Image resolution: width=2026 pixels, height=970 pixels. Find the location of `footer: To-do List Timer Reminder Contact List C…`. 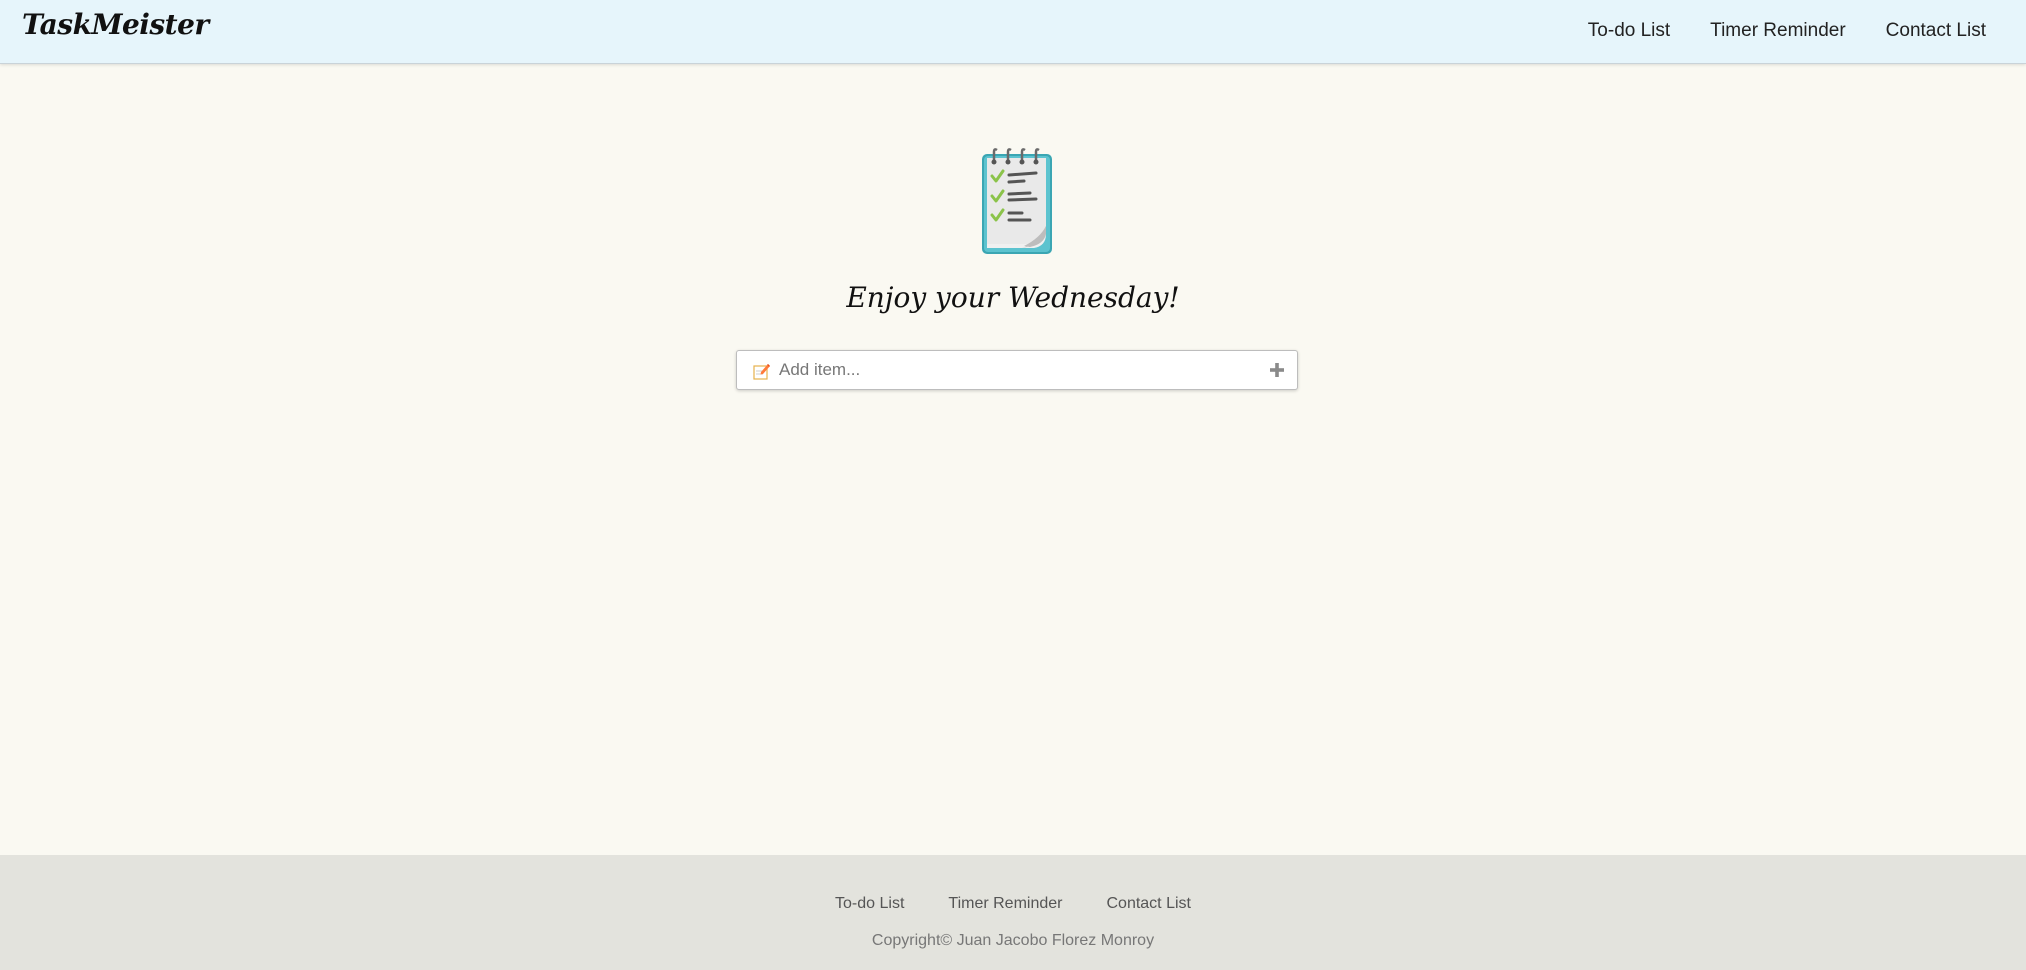

footer: To-do List Timer Reminder Contact List C… is located at coordinates (1013, 912).